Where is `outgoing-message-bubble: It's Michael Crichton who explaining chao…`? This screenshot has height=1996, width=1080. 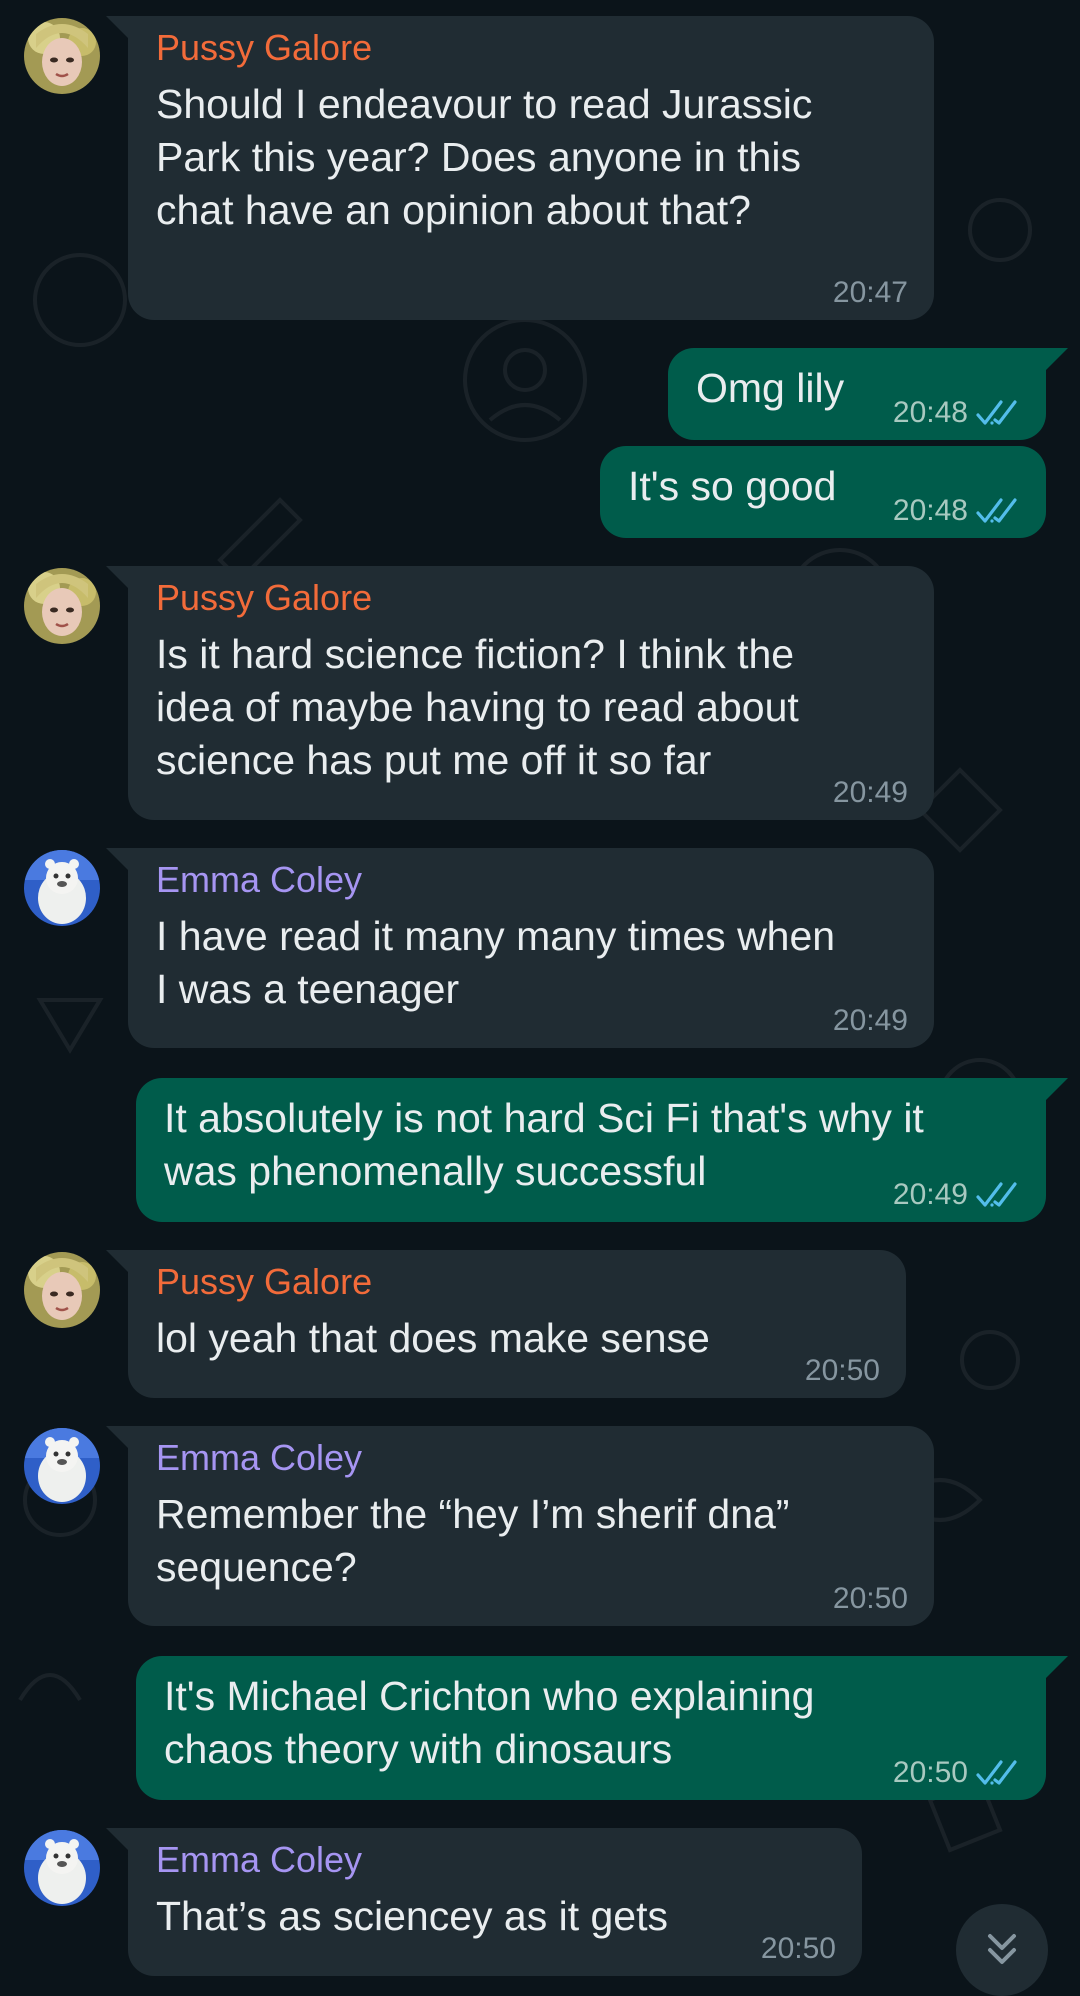
outgoing-message-bubble: It's Michael Crichton who explaining chao… is located at coordinates (591, 1728).